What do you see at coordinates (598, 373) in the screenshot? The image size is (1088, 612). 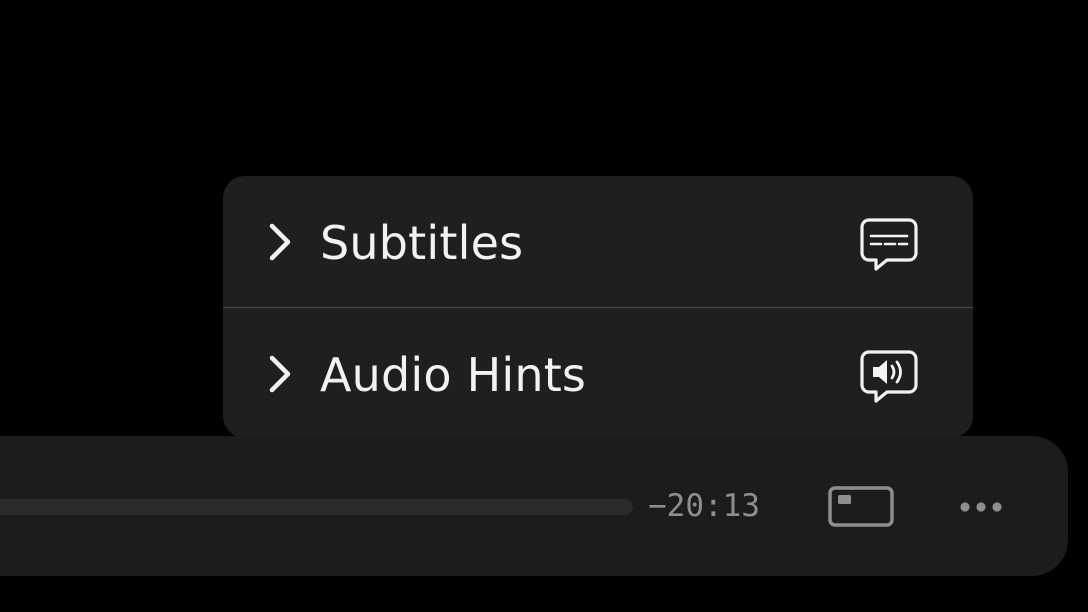 I see `menu-item-audio-hints: Audio Hints` at bounding box center [598, 373].